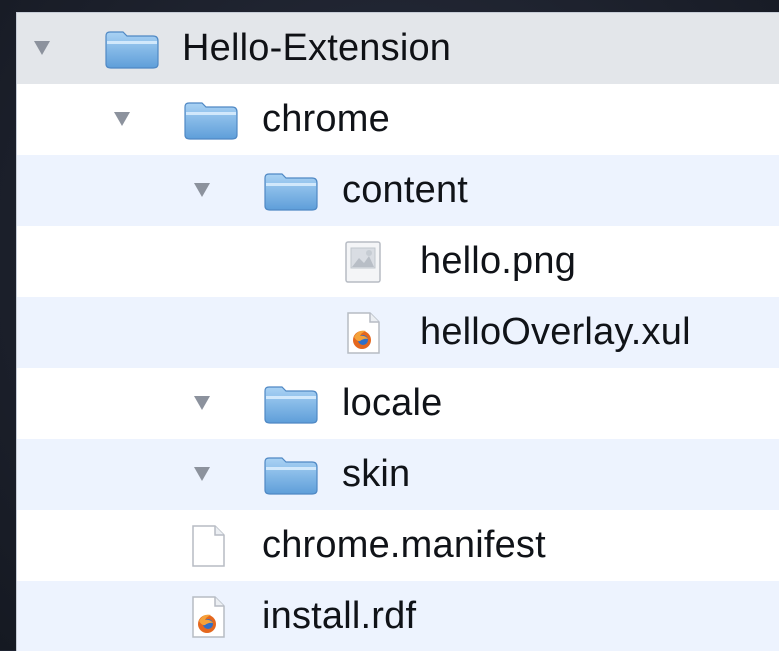 This screenshot has width=779, height=651. I want to click on tree-row-label: hello.png, so click(498, 261).